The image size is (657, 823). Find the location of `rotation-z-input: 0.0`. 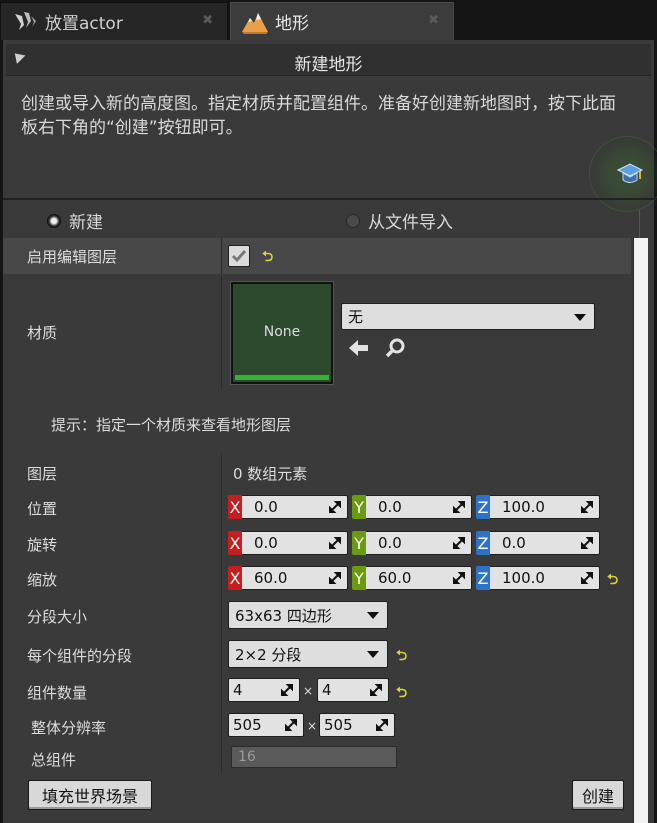

rotation-z-input: 0.0 is located at coordinates (545, 543).